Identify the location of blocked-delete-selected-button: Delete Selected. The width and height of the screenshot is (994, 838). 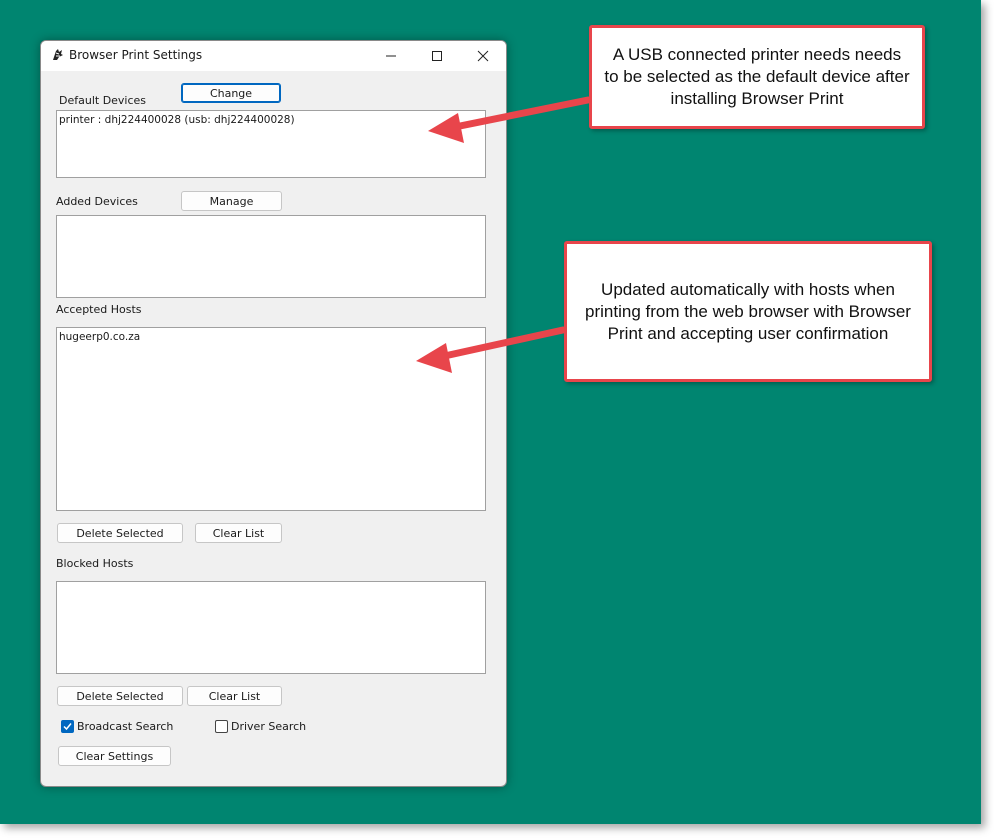
(120, 696).